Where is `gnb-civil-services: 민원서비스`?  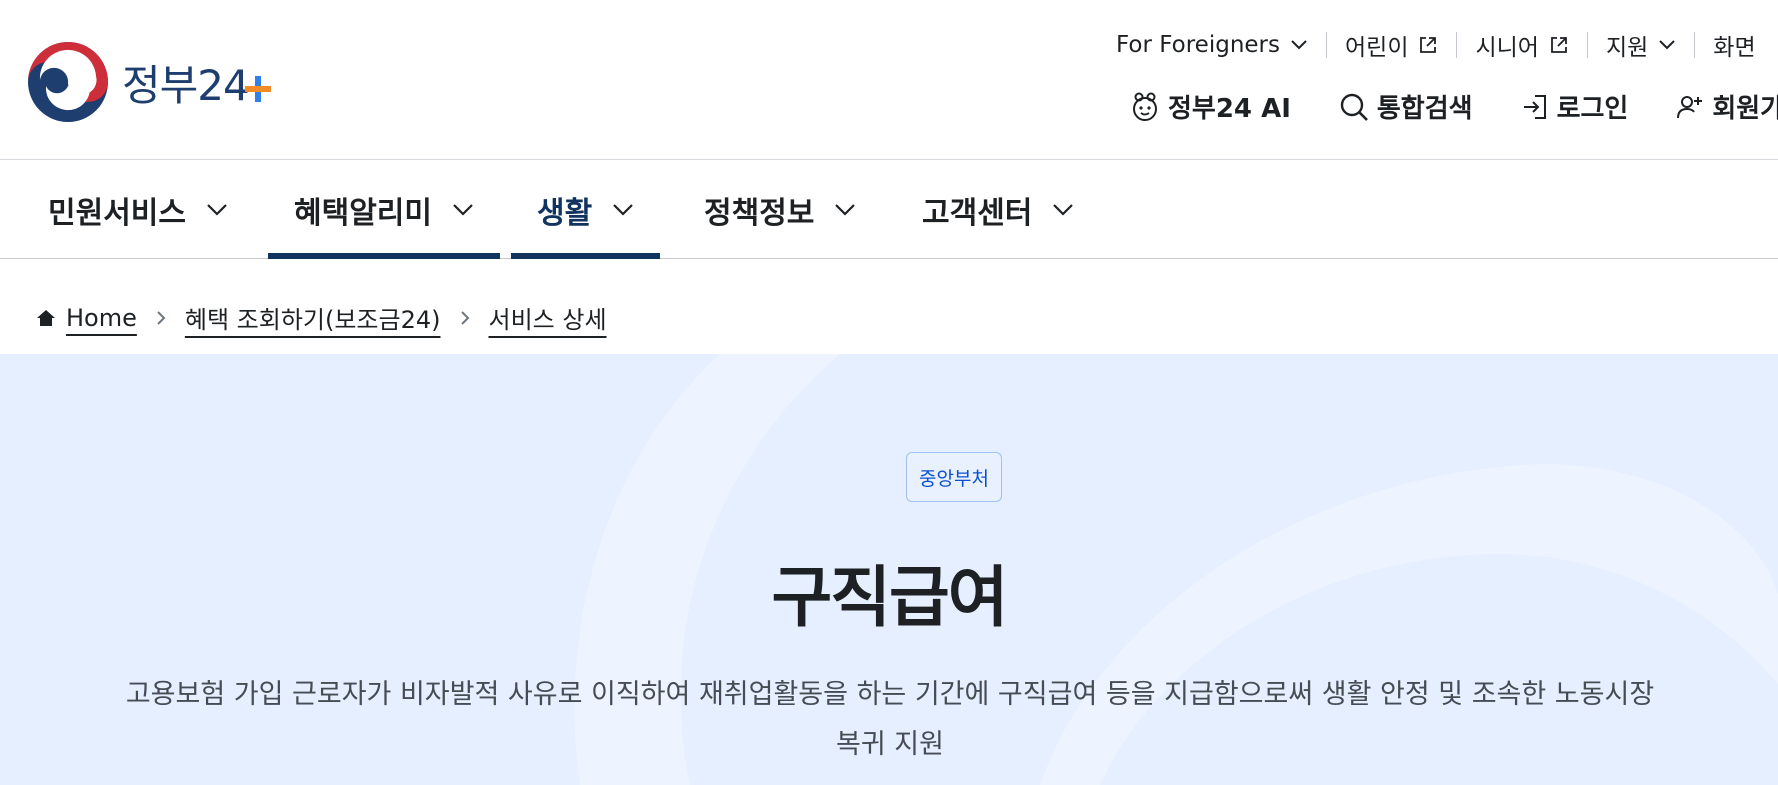
gnb-civil-services: 민원서비스 is located at coordinates (138, 209).